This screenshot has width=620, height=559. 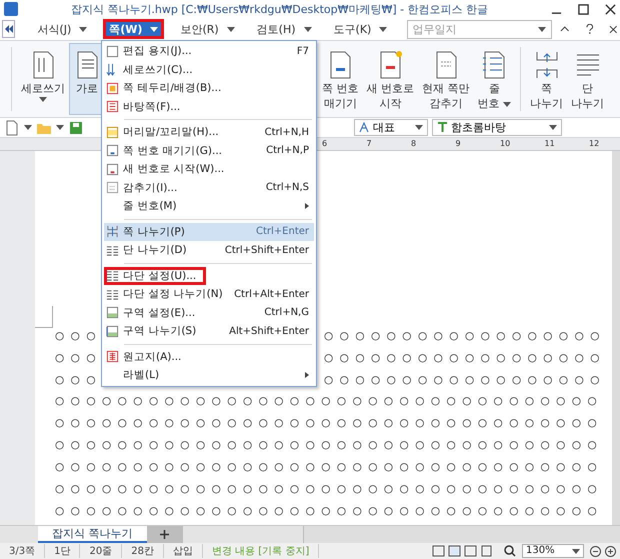 I want to click on style-combo: 대표, so click(x=391, y=127).